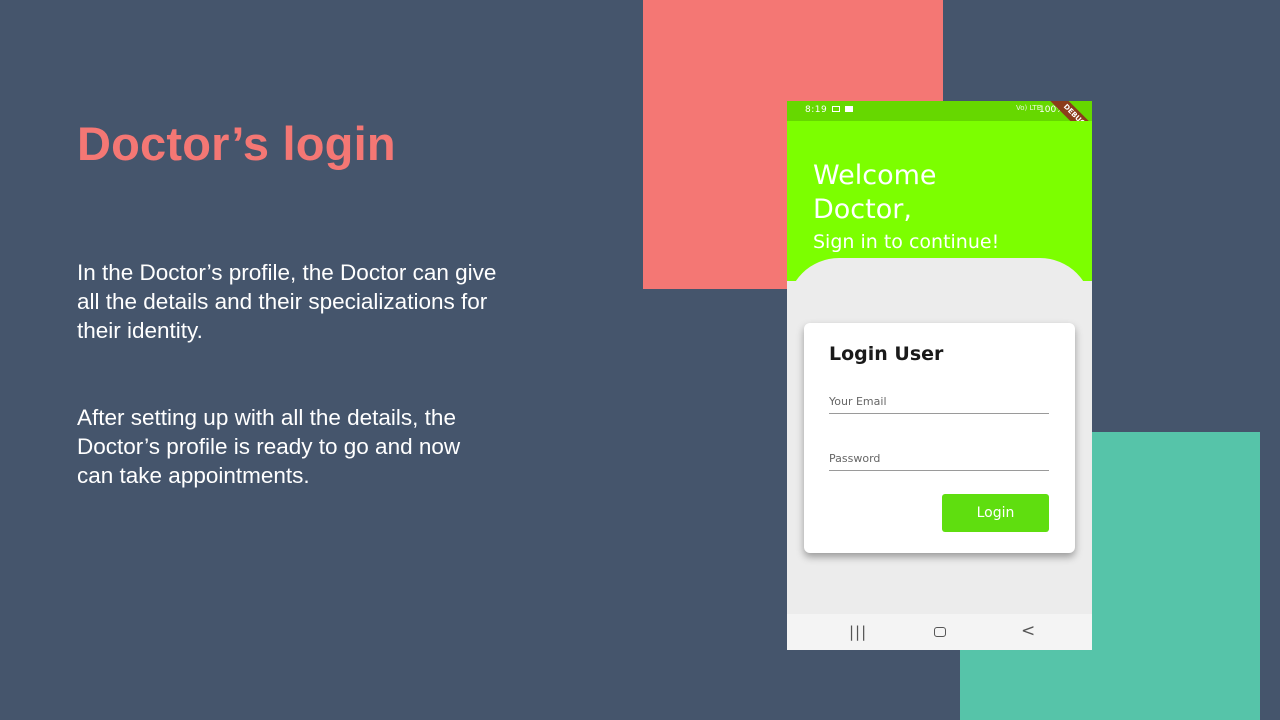  I want to click on recents-icon: |||, so click(858, 632).